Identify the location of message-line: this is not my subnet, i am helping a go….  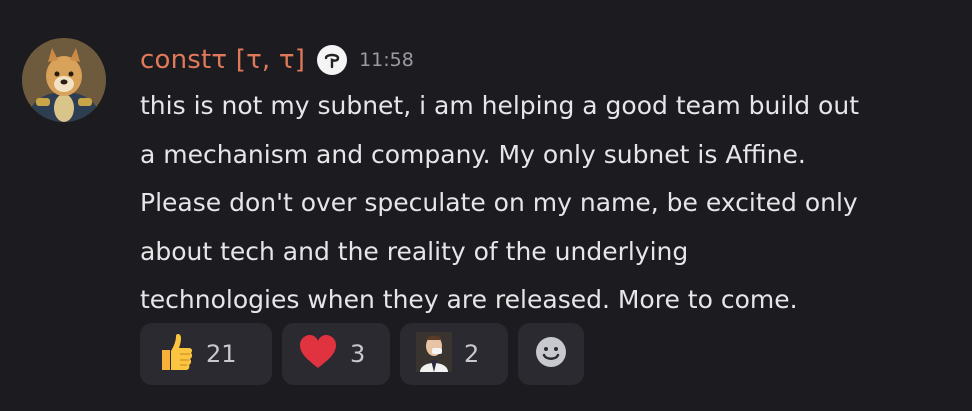
(499, 105).